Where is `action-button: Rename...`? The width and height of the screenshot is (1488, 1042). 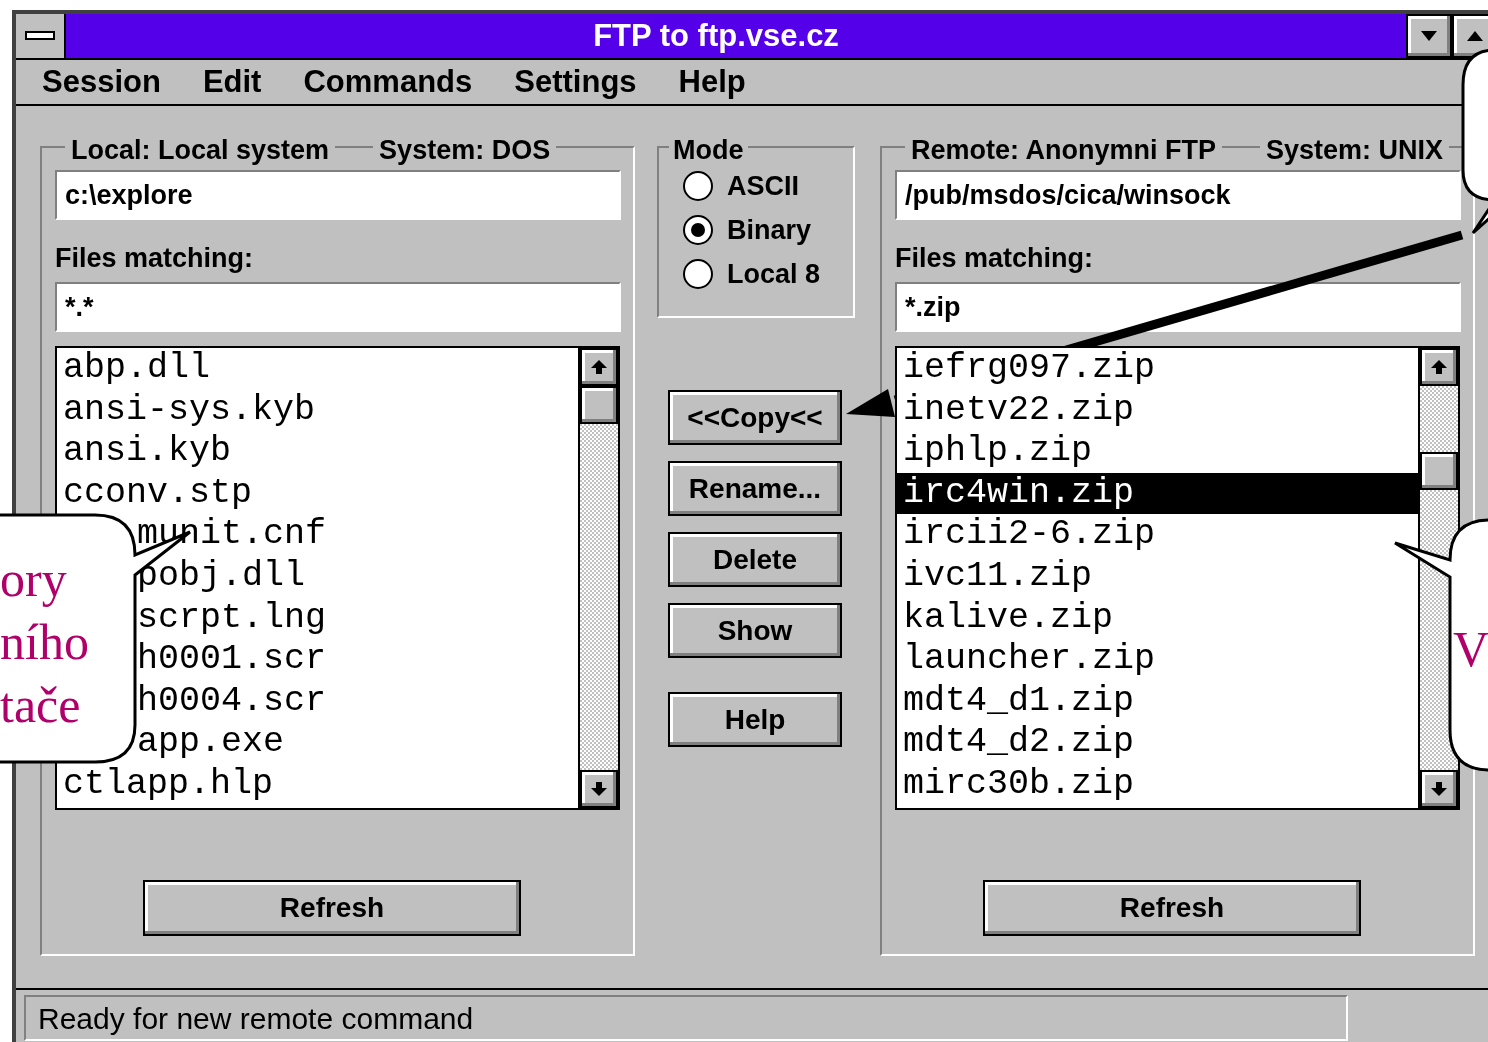 action-button: Rename... is located at coordinates (755, 488).